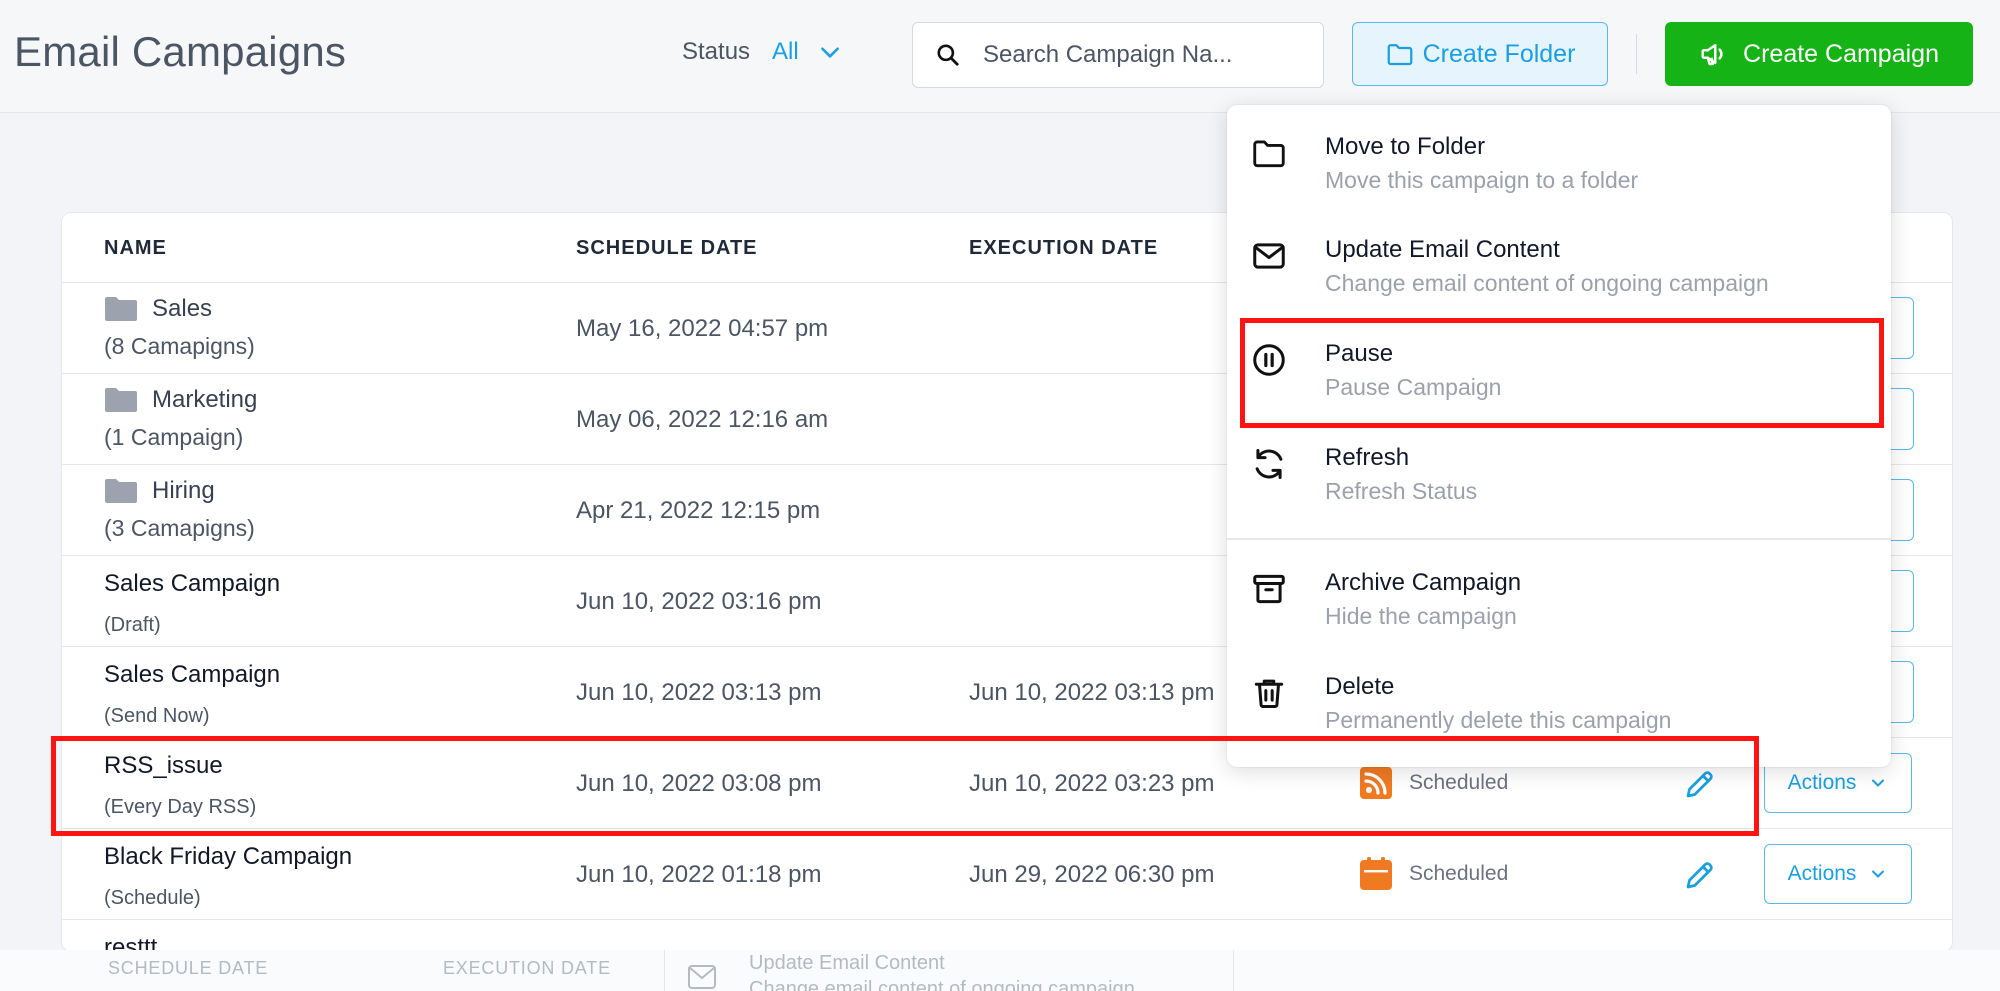  Describe the element at coordinates (174, 437) in the screenshot. I see `folder-count: (1 Campaign)` at that location.